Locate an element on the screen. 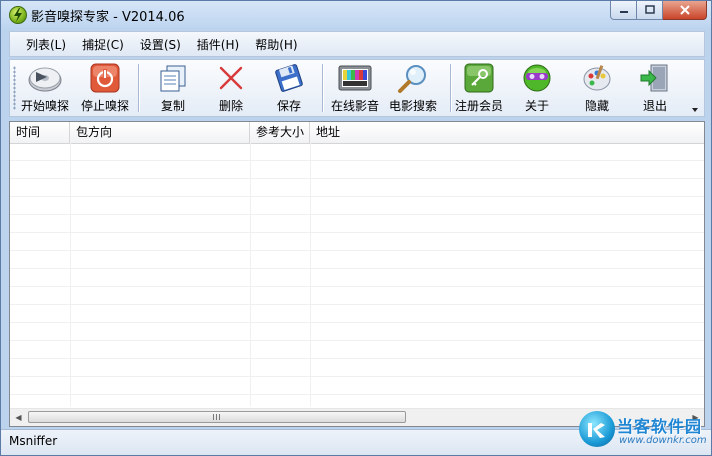 This screenshot has width=712, height=456. watermark: 当客软件园 www.downkr.com is located at coordinates (645, 432).